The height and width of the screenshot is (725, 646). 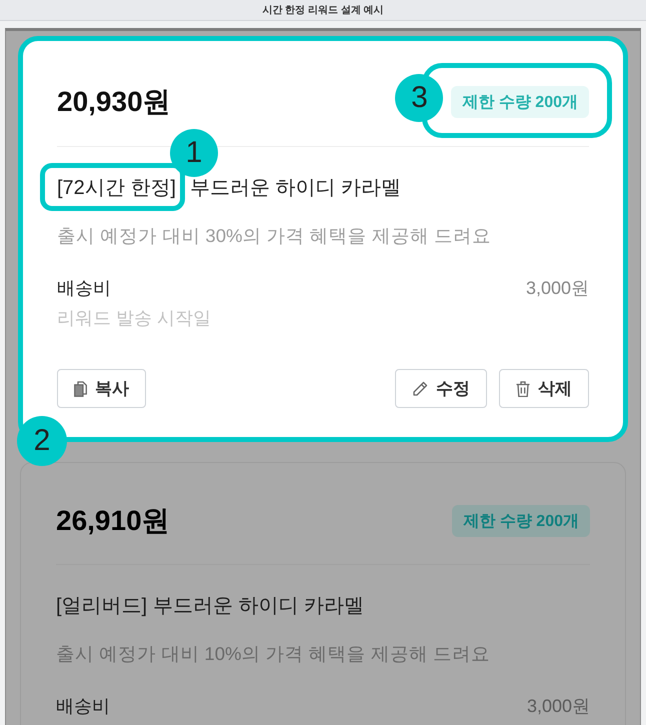 What do you see at coordinates (80, 388) in the screenshot?
I see `documents-icon` at bounding box center [80, 388].